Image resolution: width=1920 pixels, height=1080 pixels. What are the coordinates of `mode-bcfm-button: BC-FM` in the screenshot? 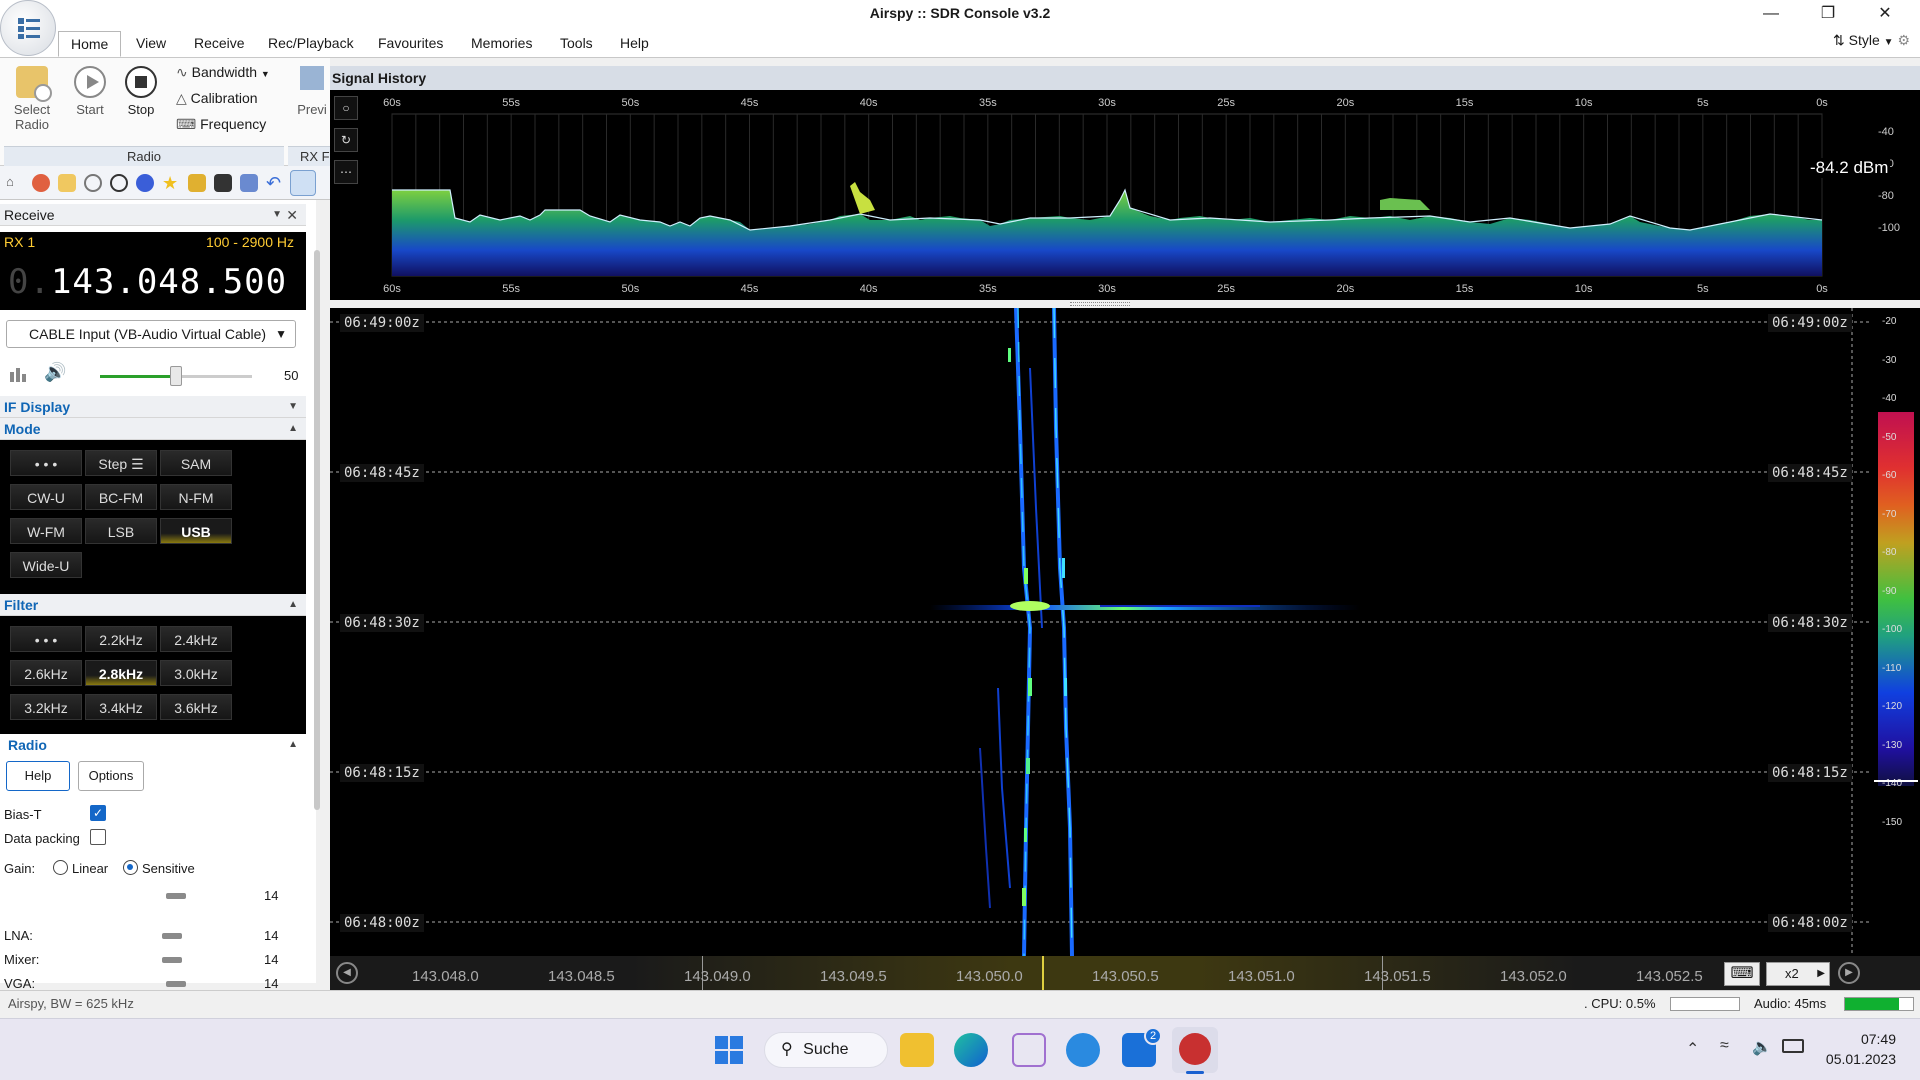 It's located at (121, 497).